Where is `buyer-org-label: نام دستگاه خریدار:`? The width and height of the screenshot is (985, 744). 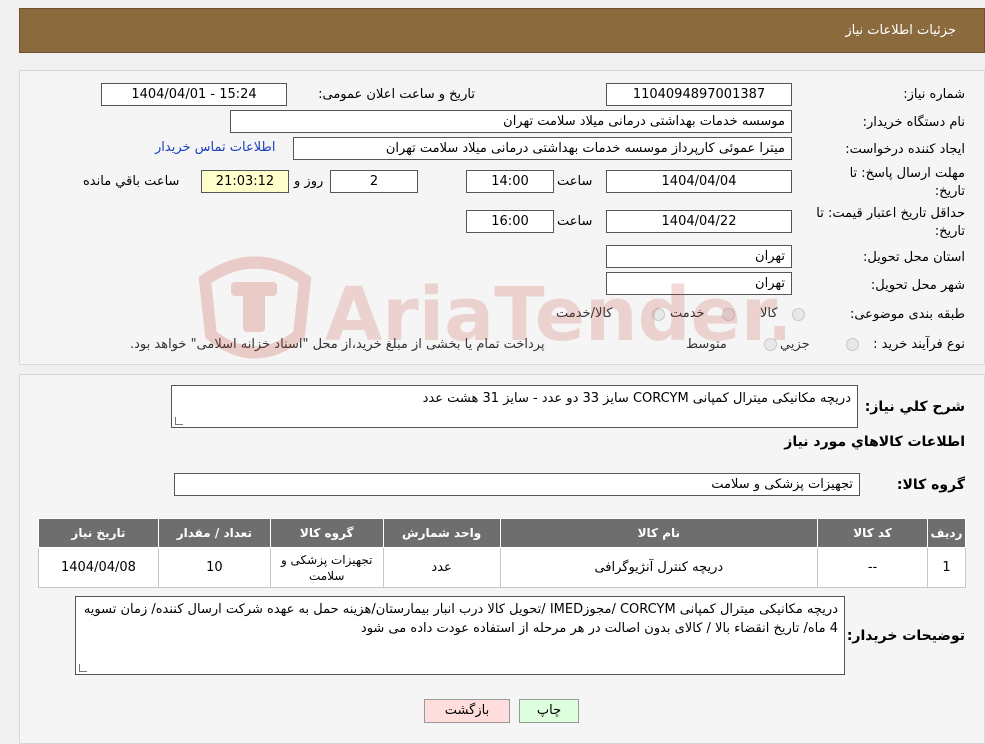
buyer-org-label: نام دستگاه خریدار: is located at coordinates (913, 122).